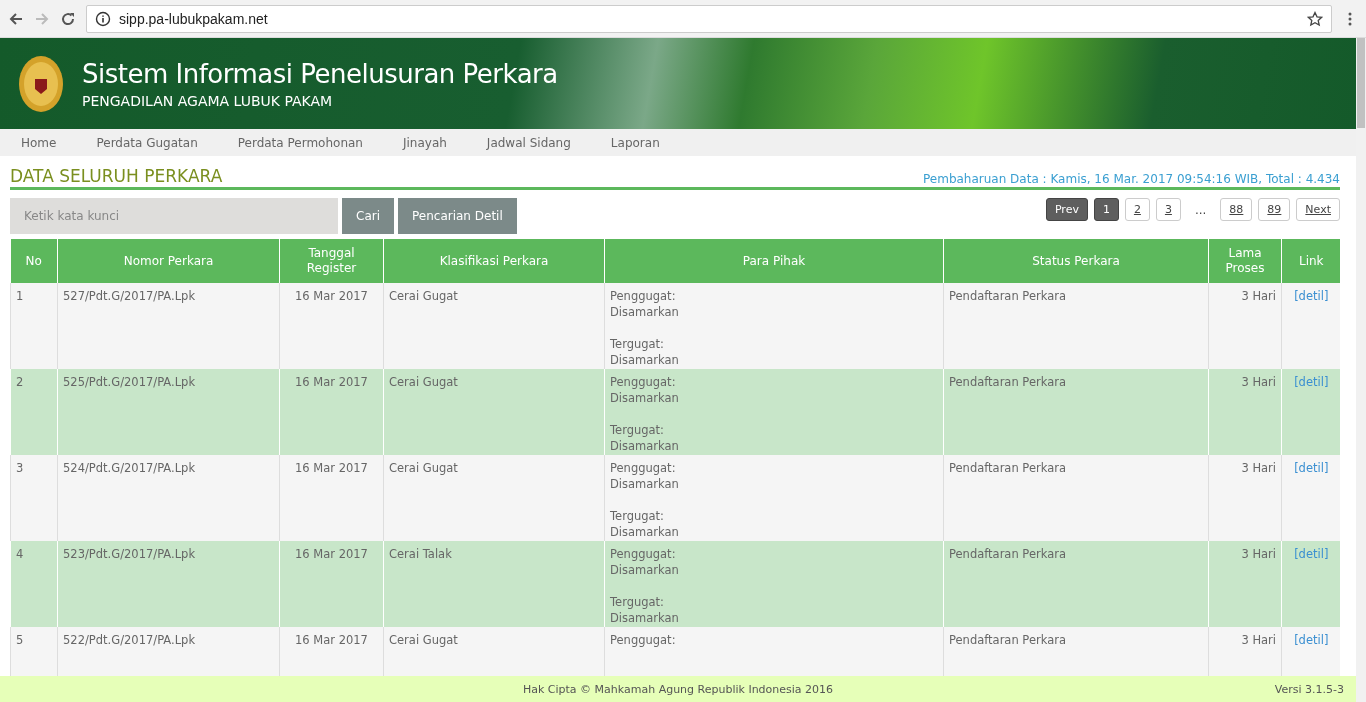  Describe the element at coordinates (494, 584) in the screenshot. I see `table-cell: Cerai Talak` at that location.